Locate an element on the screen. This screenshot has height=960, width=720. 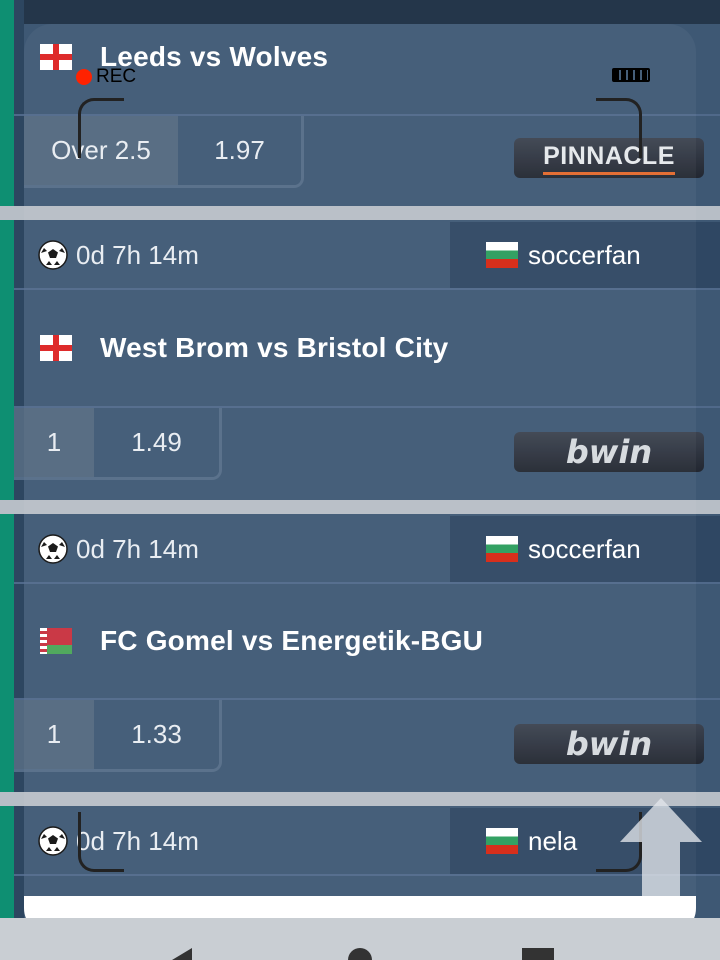
status-strip is located at coordinates (360, 12).